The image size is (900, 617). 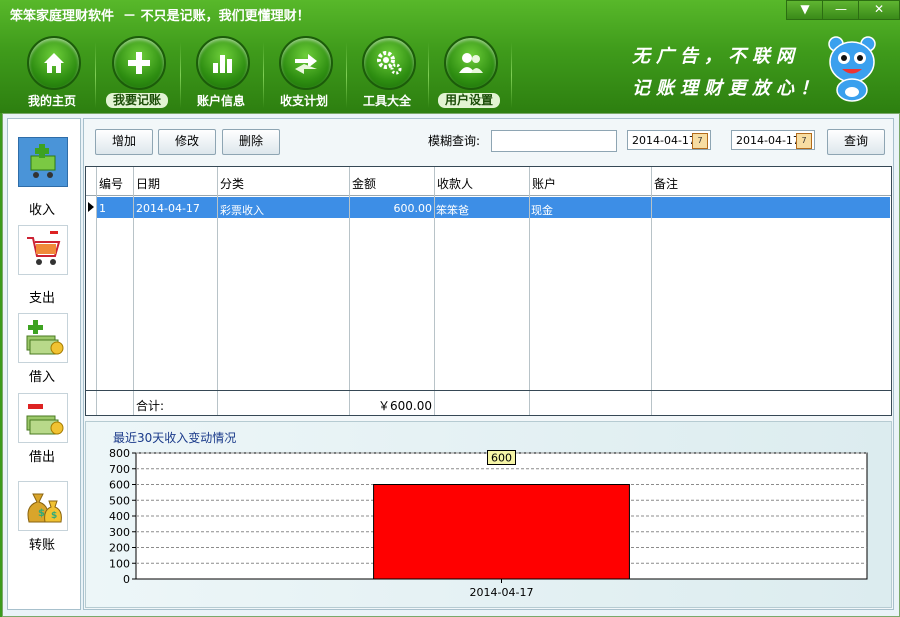 I want to click on nav-home: 我的主页, so click(x=52, y=74).